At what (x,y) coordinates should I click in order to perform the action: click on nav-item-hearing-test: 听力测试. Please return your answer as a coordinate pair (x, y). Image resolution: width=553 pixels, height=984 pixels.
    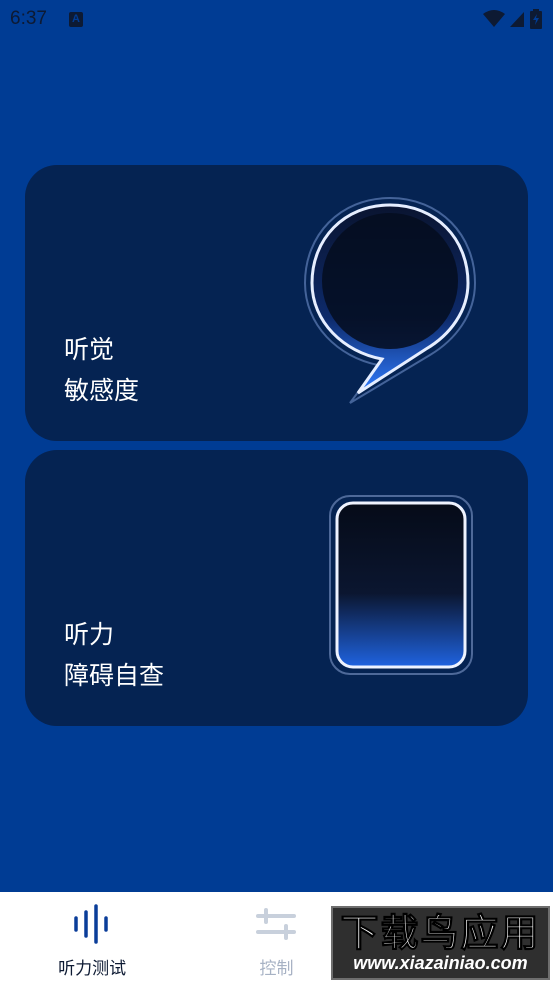
    Looking at the image, I should click on (92, 938).